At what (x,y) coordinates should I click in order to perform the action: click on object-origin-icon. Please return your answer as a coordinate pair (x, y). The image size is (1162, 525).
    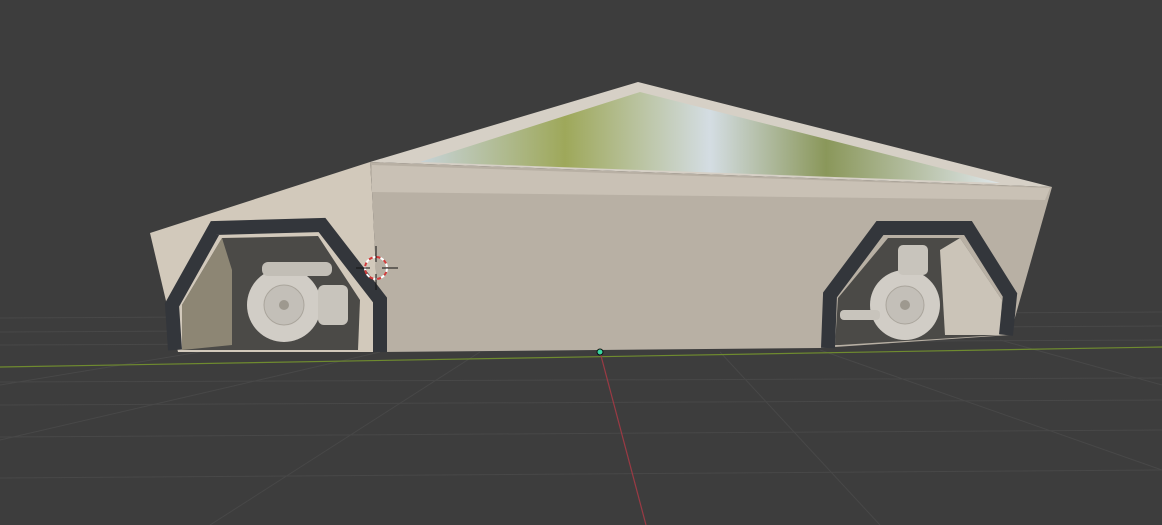
    Looking at the image, I should click on (600, 352).